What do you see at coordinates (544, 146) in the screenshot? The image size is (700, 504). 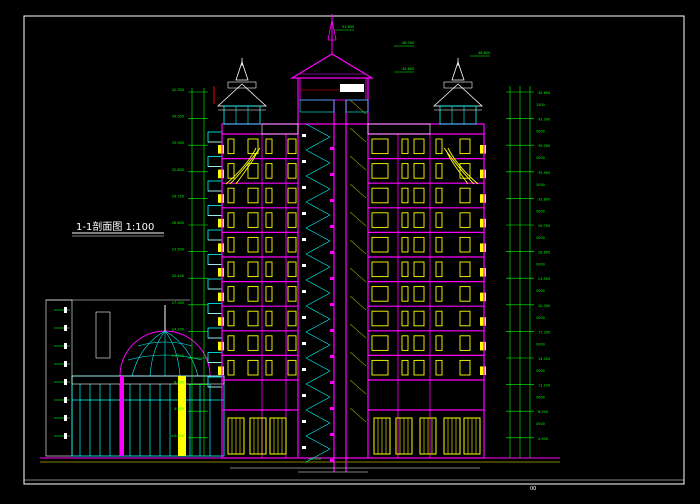 I see `right-elevation-label: 39.000` at bounding box center [544, 146].